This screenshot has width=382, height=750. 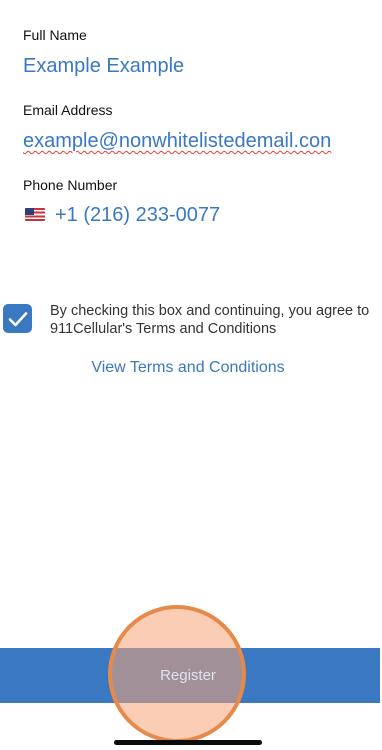 What do you see at coordinates (70, 185) in the screenshot?
I see `phone-label: Phone Number` at bounding box center [70, 185].